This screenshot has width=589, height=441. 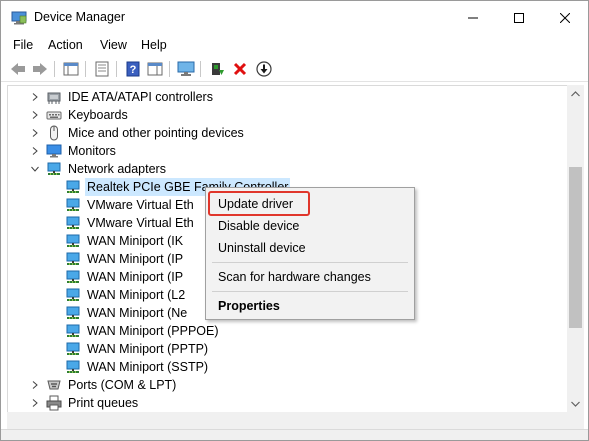 I want to click on horizontal-scroll-area, so click(x=295, y=420).